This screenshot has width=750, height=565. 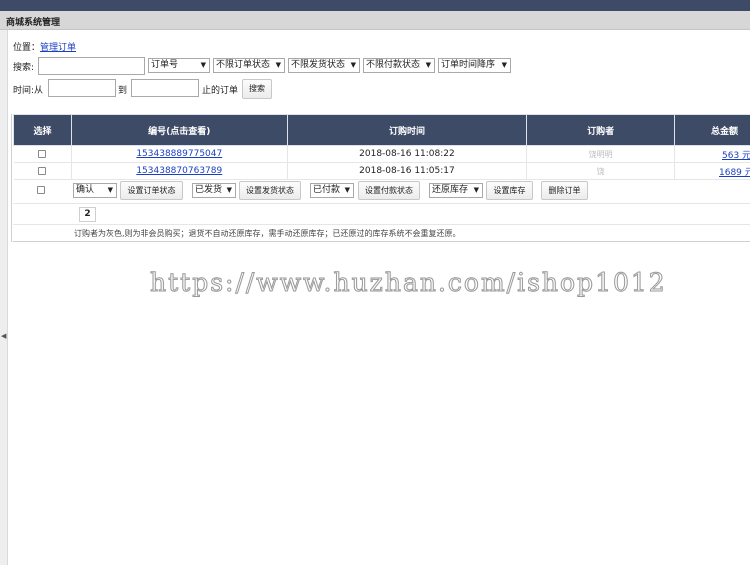 What do you see at coordinates (4, 297) in the screenshot?
I see `sidebar-toggle: ◀` at bounding box center [4, 297].